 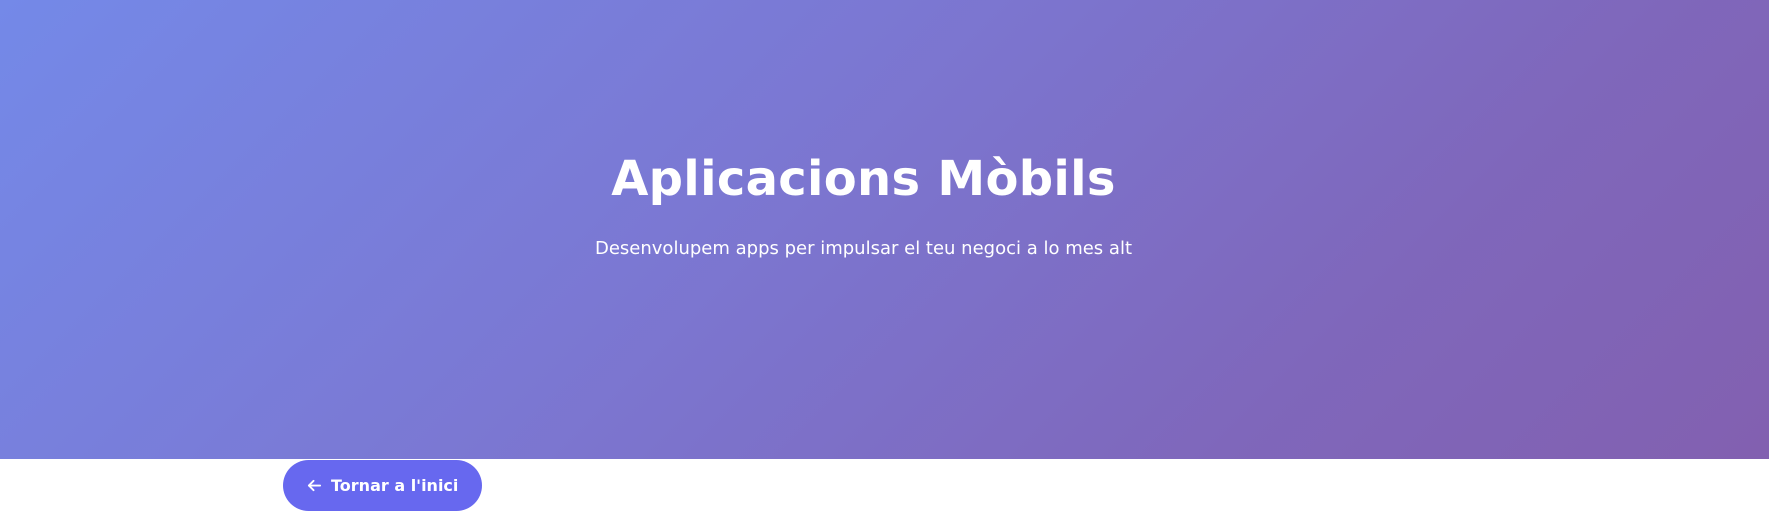 What do you see at coordinates (314, 485) in the screenshot?
I see `arrow-left-icon` at bounding box center [314, 485].